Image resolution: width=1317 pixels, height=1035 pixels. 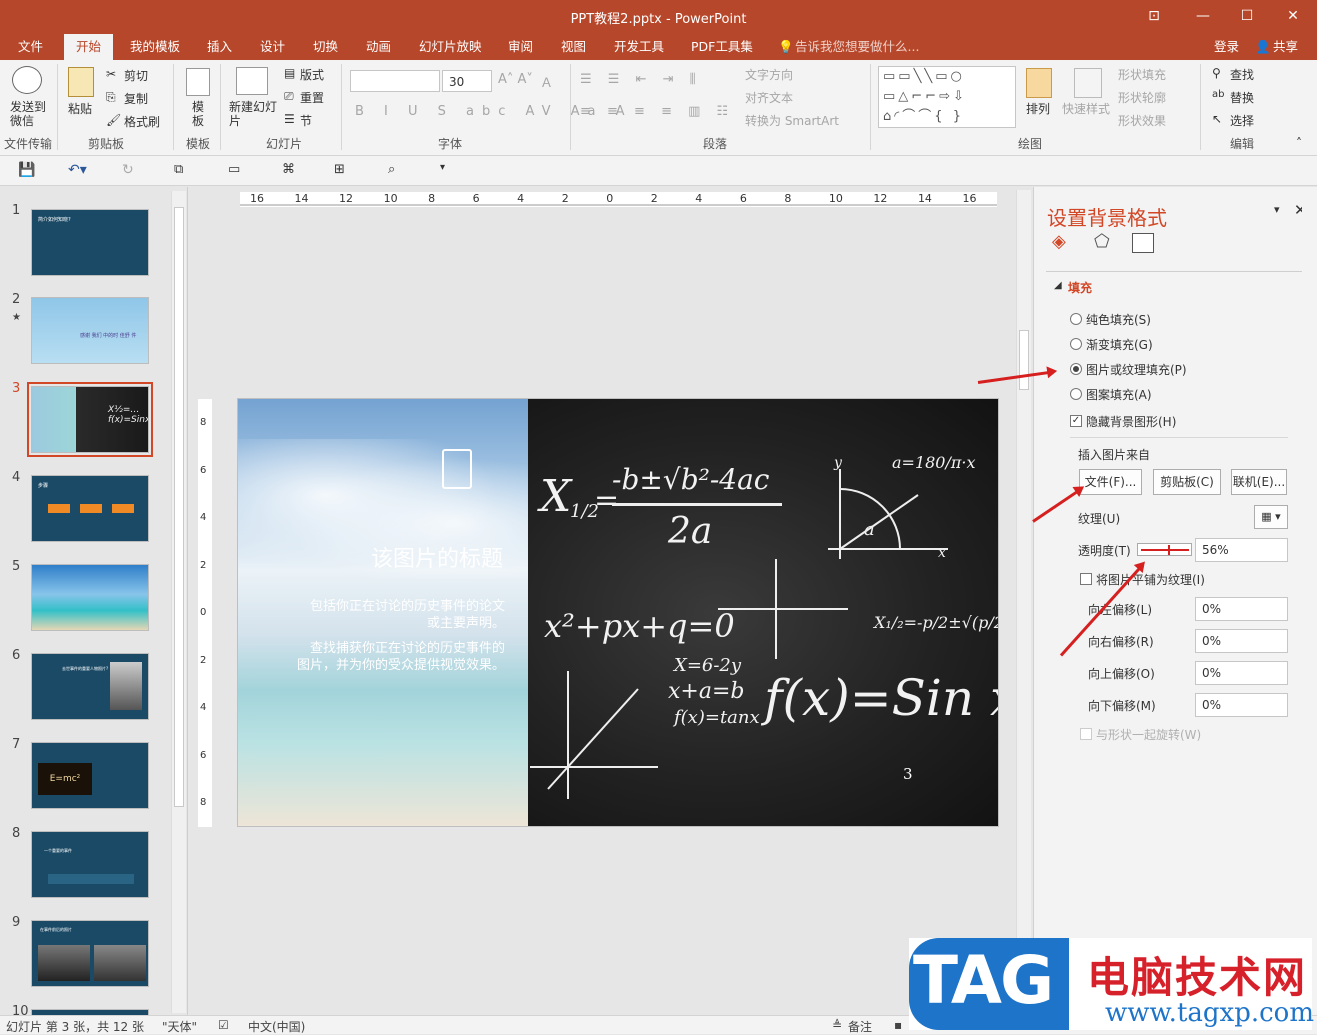 I want to click on qat-customize-icon: ▾, so click(x=442, y=167).